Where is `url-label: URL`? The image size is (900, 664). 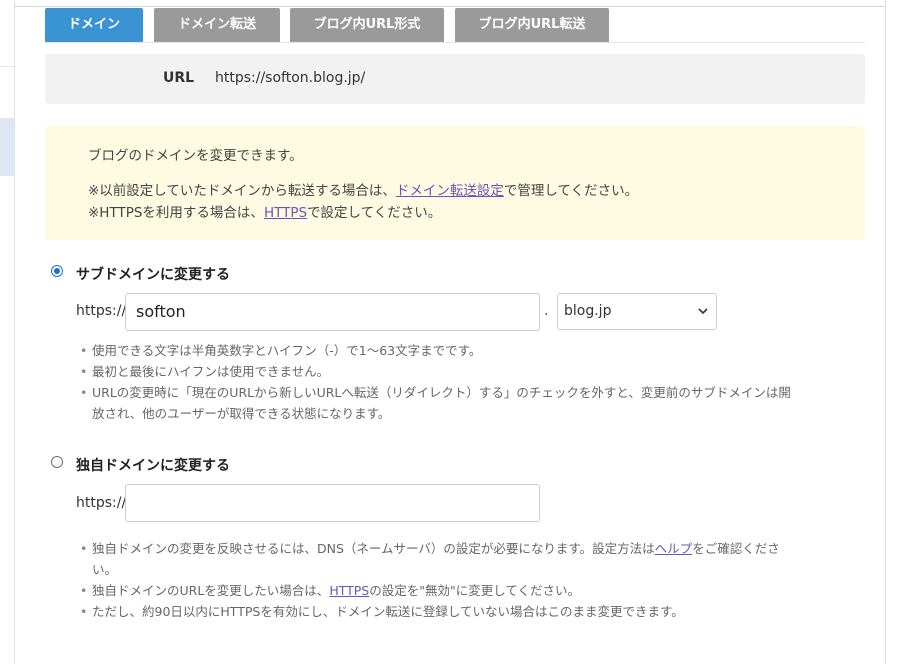
url-label: URL is located at coordinates (179, 78).